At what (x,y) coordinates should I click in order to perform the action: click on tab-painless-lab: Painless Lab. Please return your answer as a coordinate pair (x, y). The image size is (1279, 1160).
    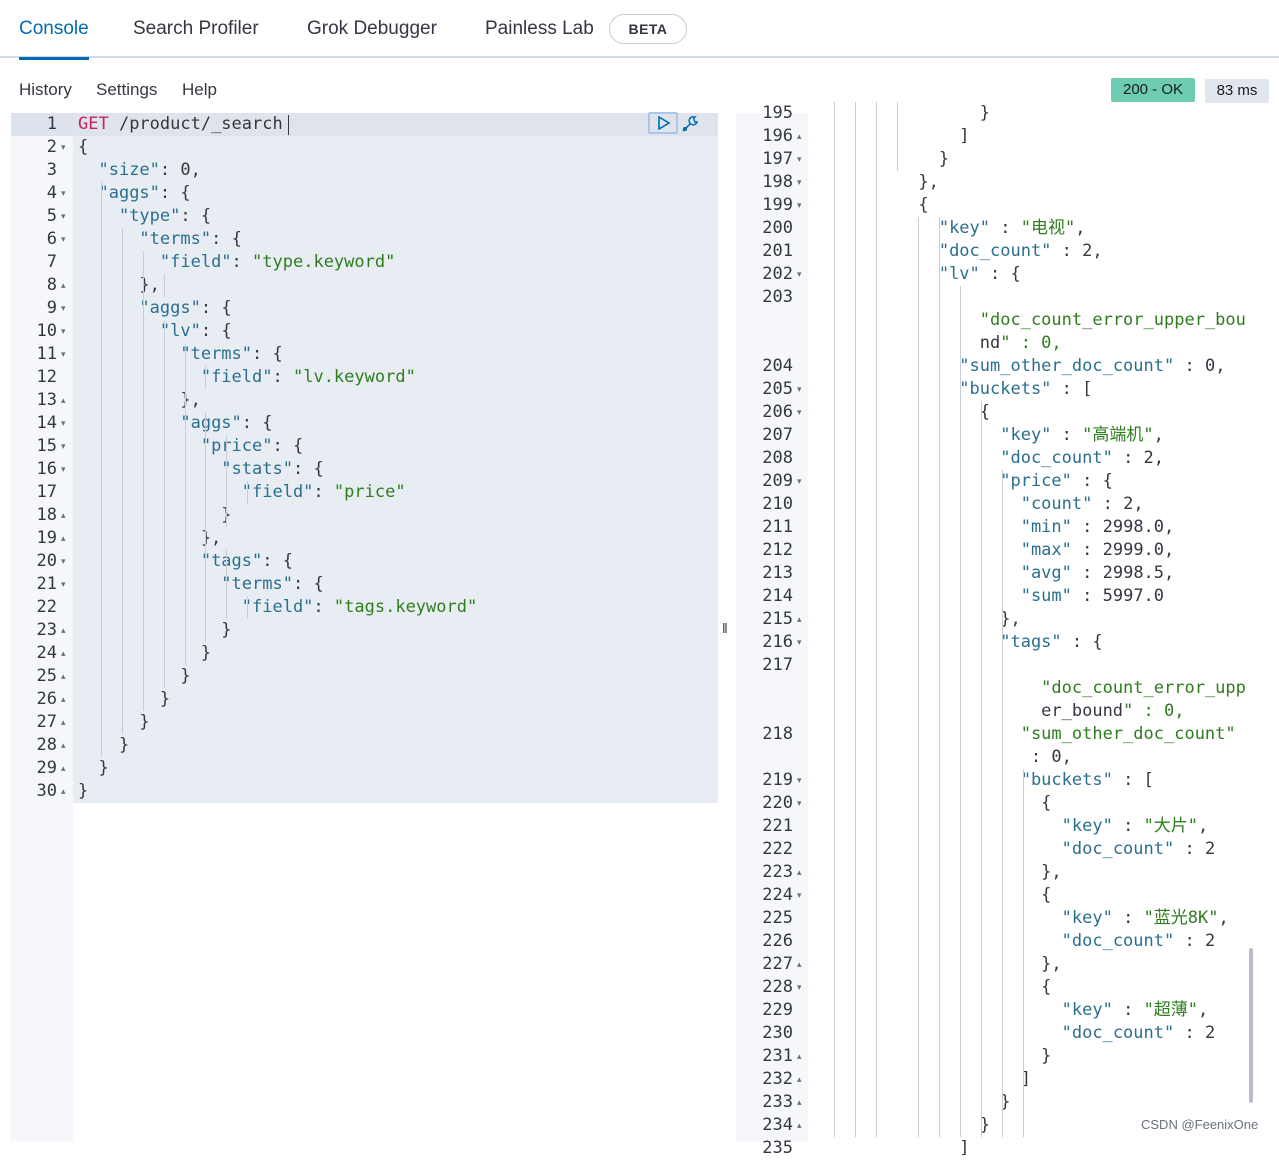
    Looking at the image, I should click on (539, 29).